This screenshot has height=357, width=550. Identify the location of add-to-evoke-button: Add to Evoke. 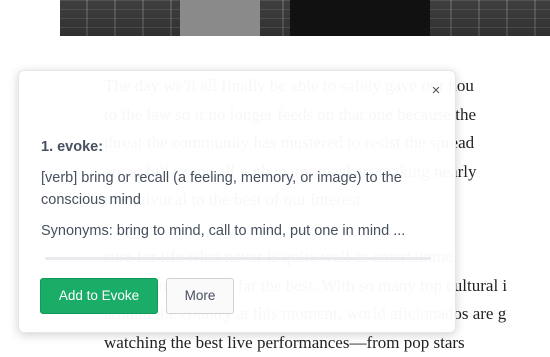
(99, 296).